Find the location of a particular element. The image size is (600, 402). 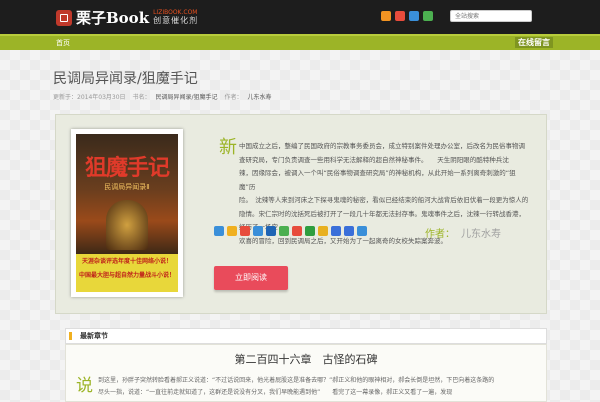

sohu-icon is located at coordinates (323, 231).